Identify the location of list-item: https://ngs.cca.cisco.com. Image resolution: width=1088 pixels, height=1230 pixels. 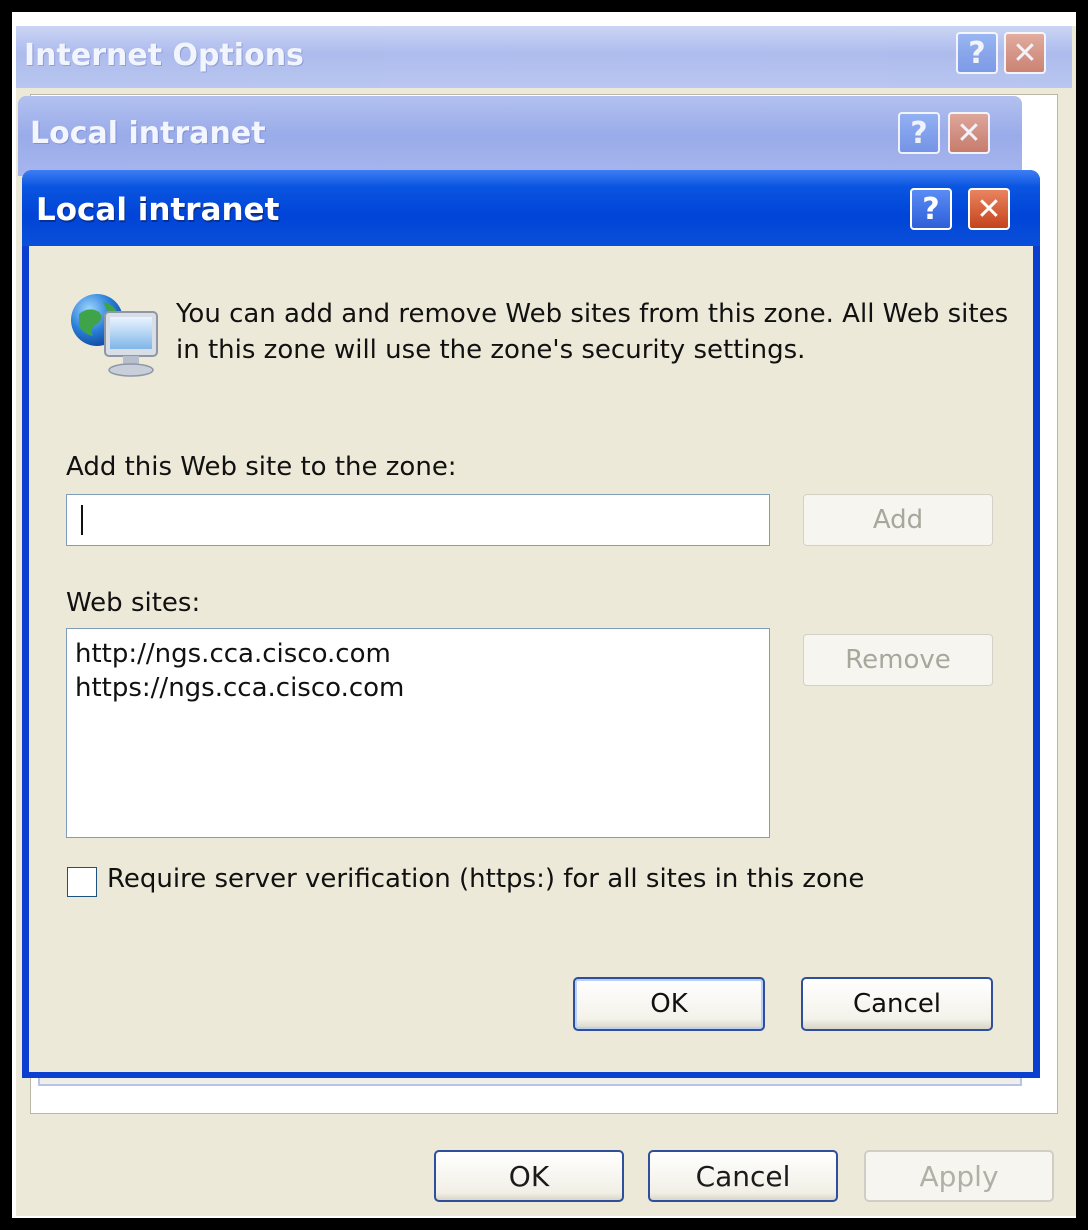
(422, 688).